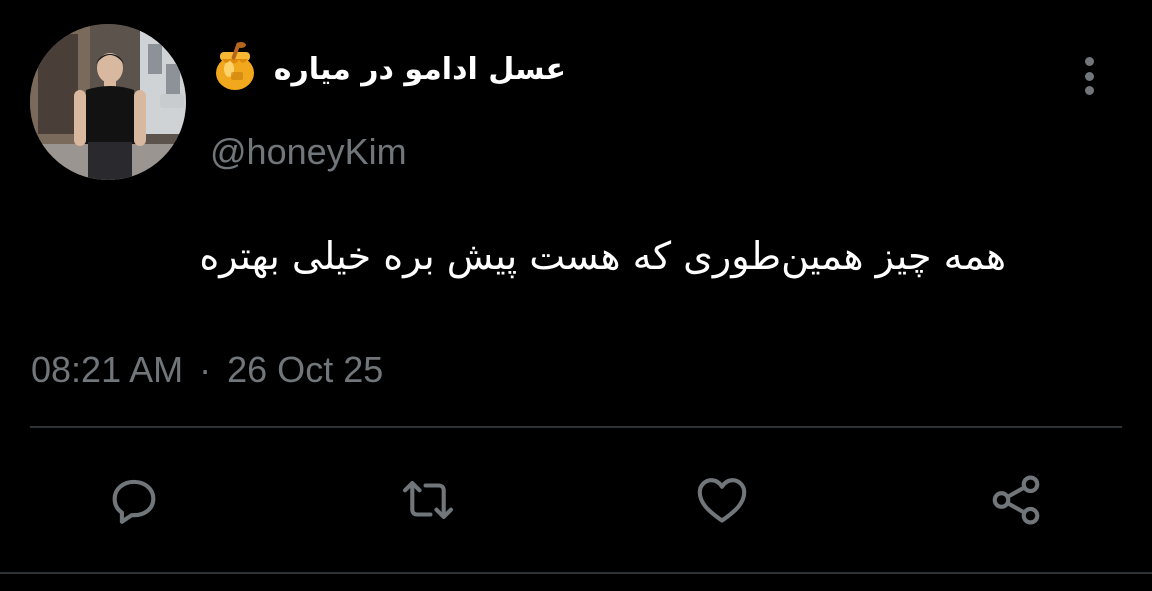 Image resolution: width=1152 pixels, height=591 pixels. I want to click on reply-button, so click(134, 500).